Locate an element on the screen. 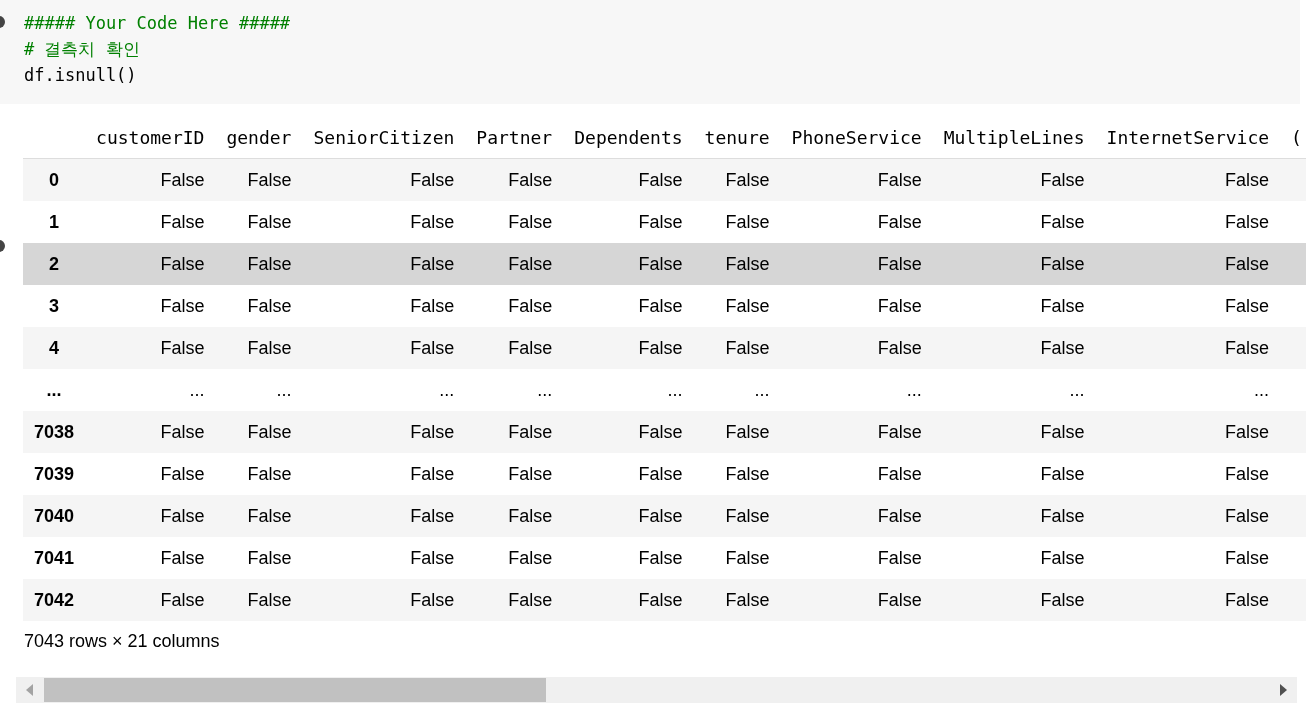 This screenshot has width=1306, height=709. column-header: gender is located at coordinates (259, 137).